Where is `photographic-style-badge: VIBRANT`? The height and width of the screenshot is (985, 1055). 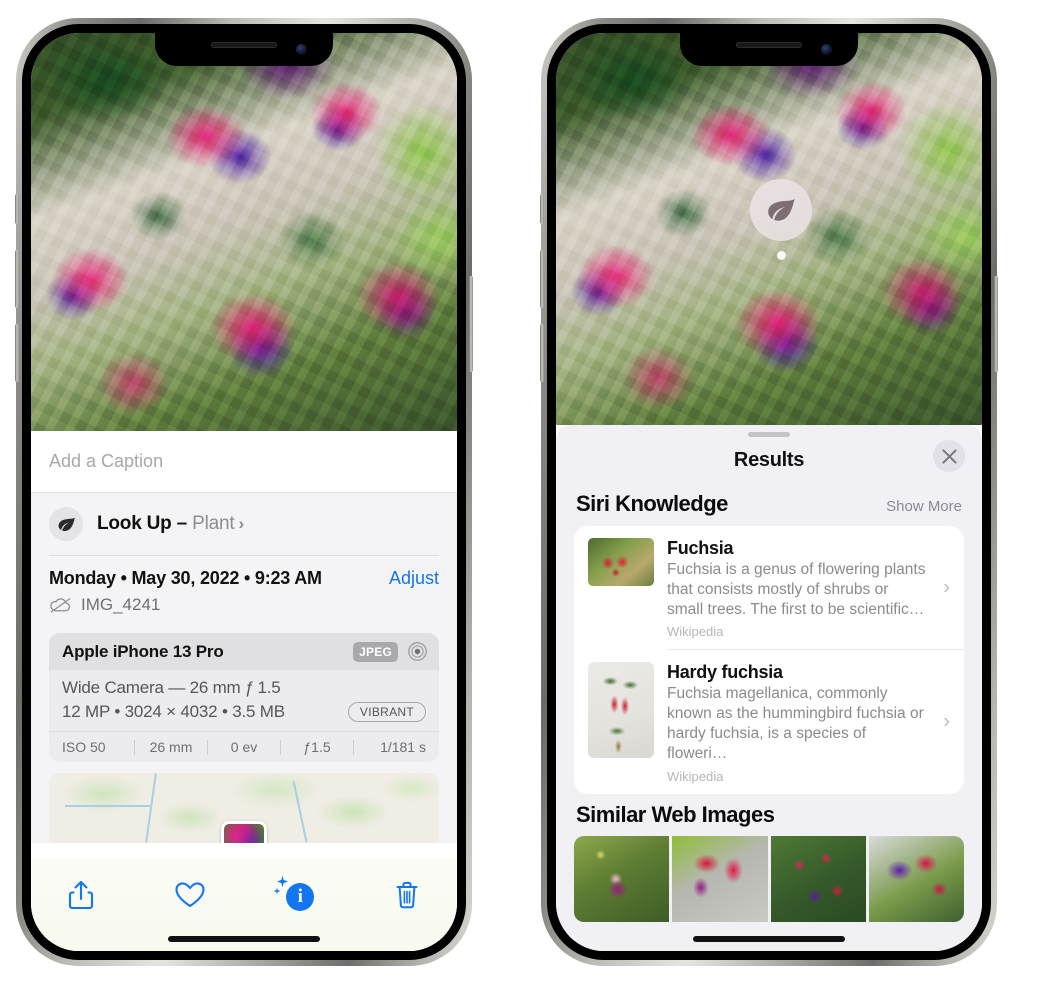 photographic-style-badge: VIBRANT is located at coordinates (386, 712).